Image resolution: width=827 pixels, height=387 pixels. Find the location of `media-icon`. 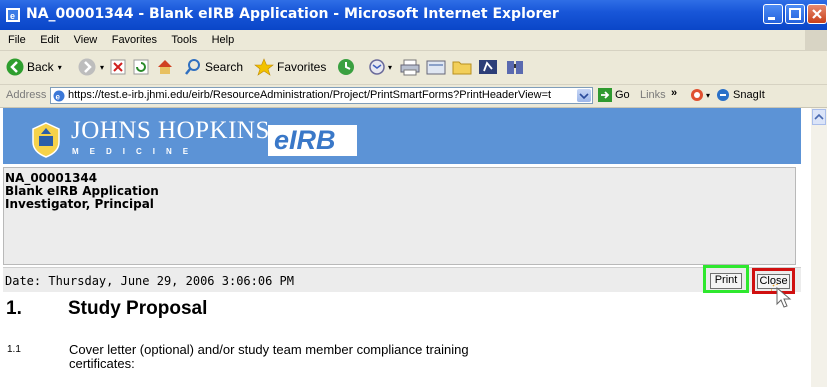

media-icon is located at coordinates (488, 67).